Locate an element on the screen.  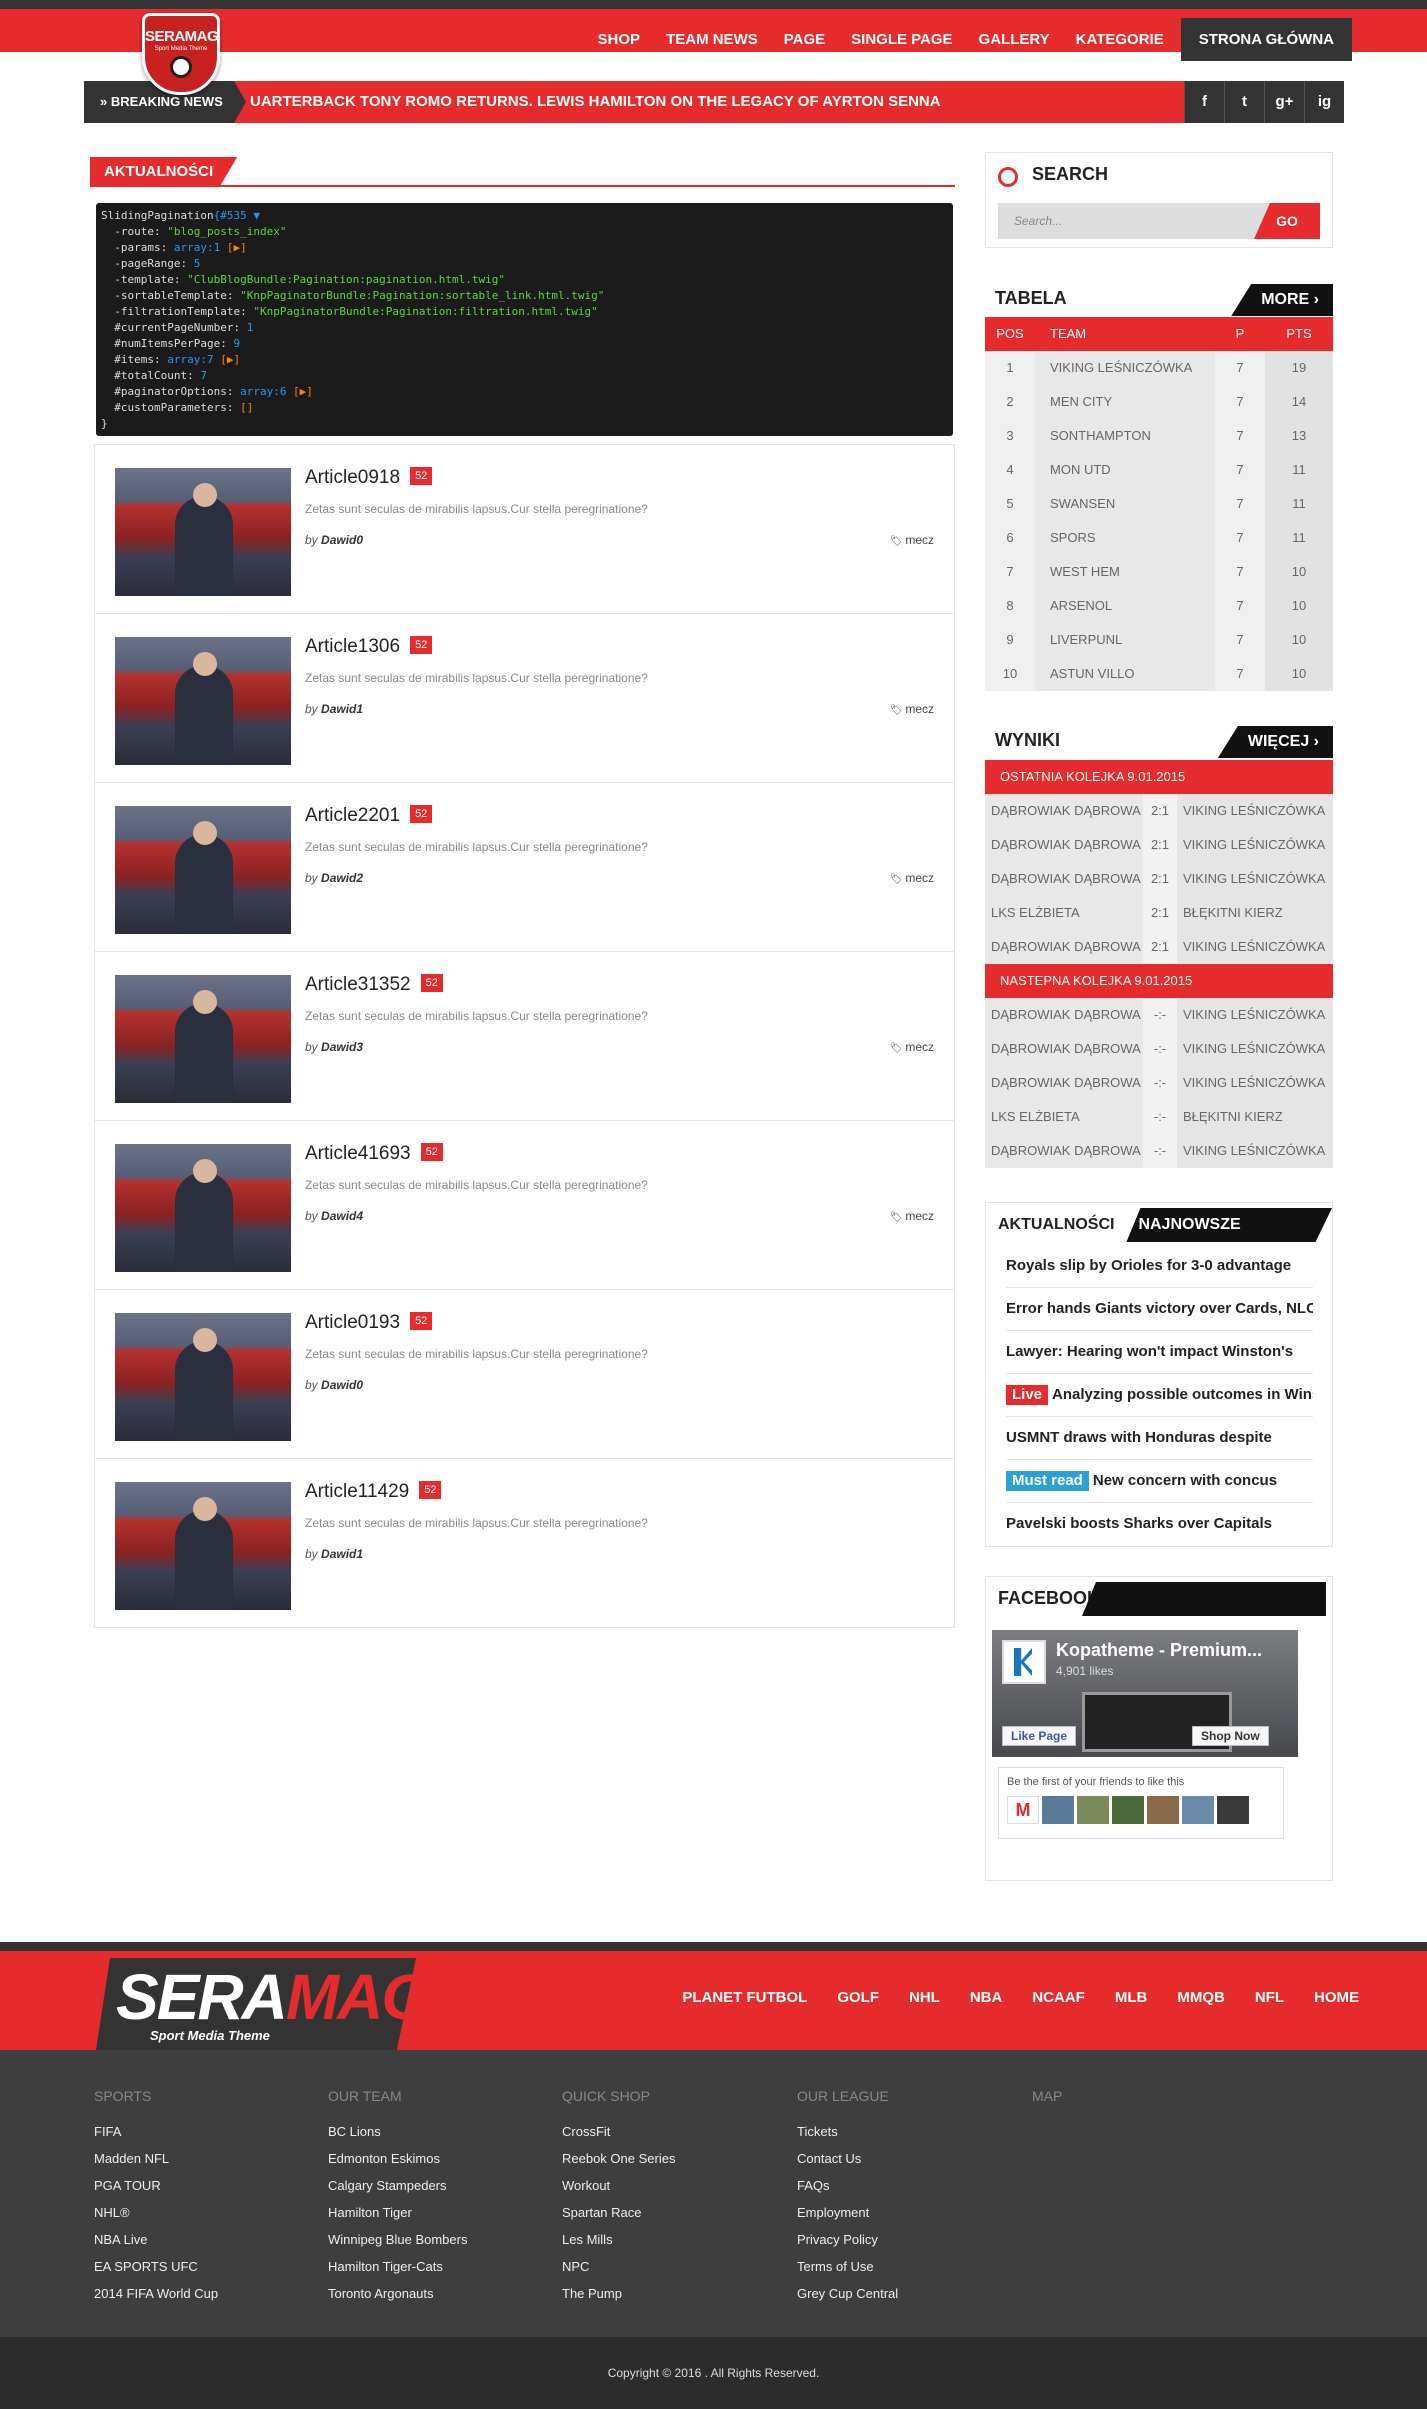
footer-nav-item: GOLF is located at coordinates (858, 1997).